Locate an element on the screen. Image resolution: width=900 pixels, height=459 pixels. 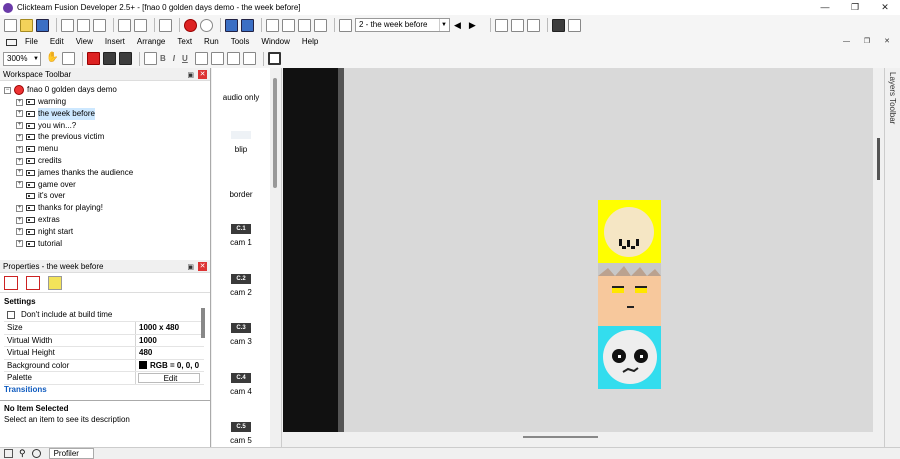
image-editor-icon is located at coordinates (320, 25).